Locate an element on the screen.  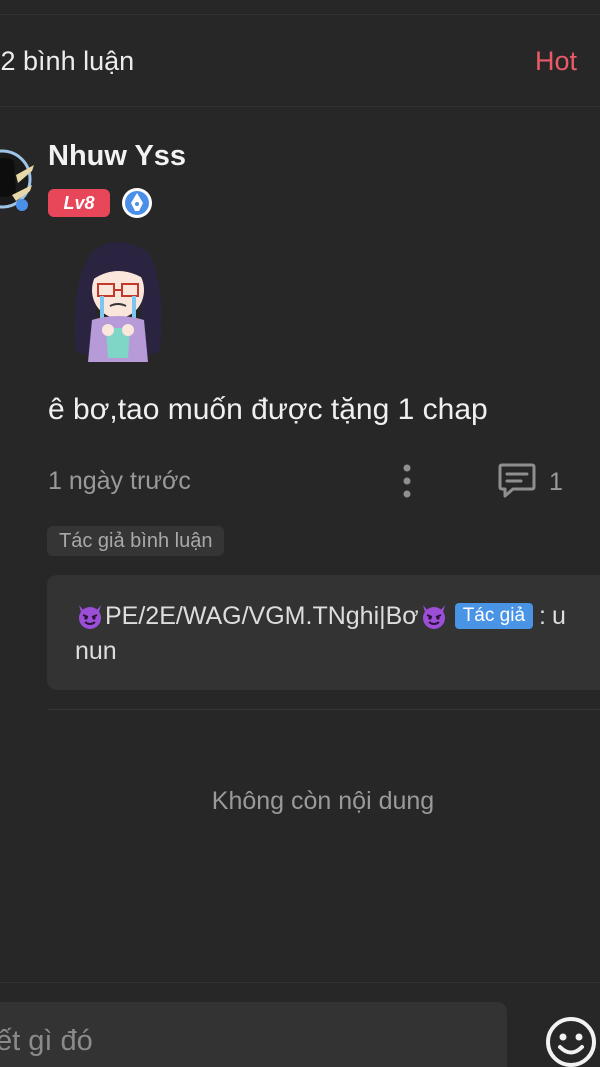
no-more-content-label: Không còn nội dung is located at coordinates (323, 801).